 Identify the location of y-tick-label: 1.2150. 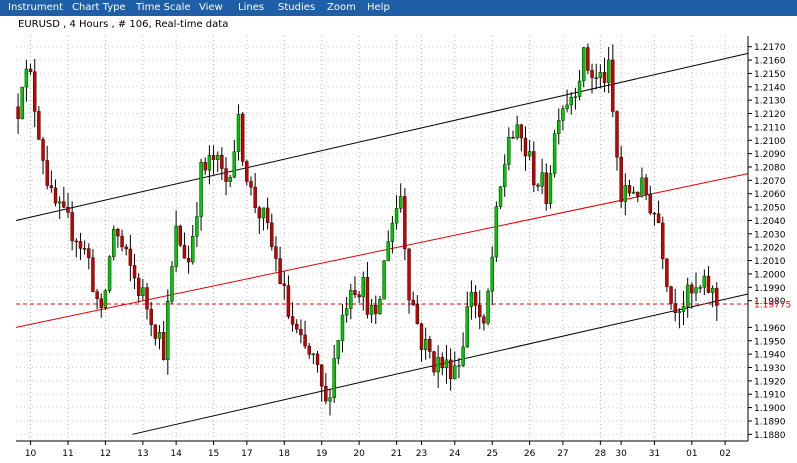
(770, 75).